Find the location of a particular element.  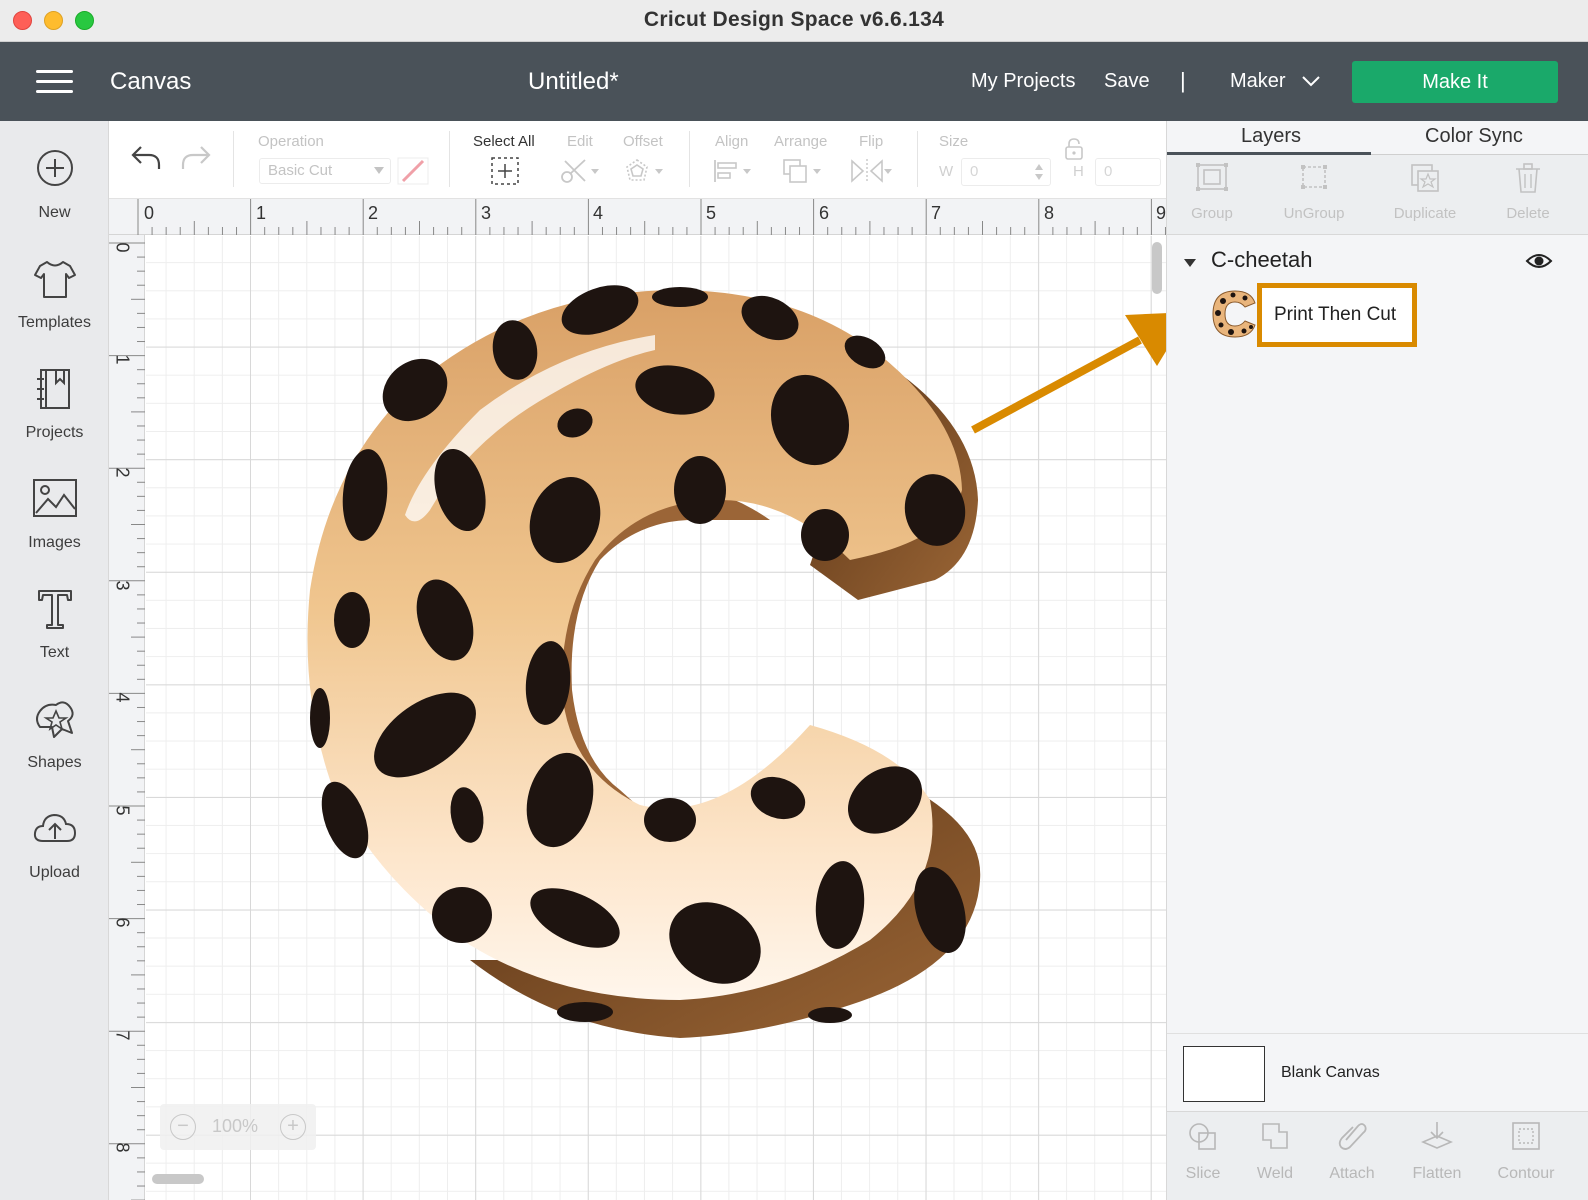

sidebar-item-new: New is located at coordinates (54, 184).